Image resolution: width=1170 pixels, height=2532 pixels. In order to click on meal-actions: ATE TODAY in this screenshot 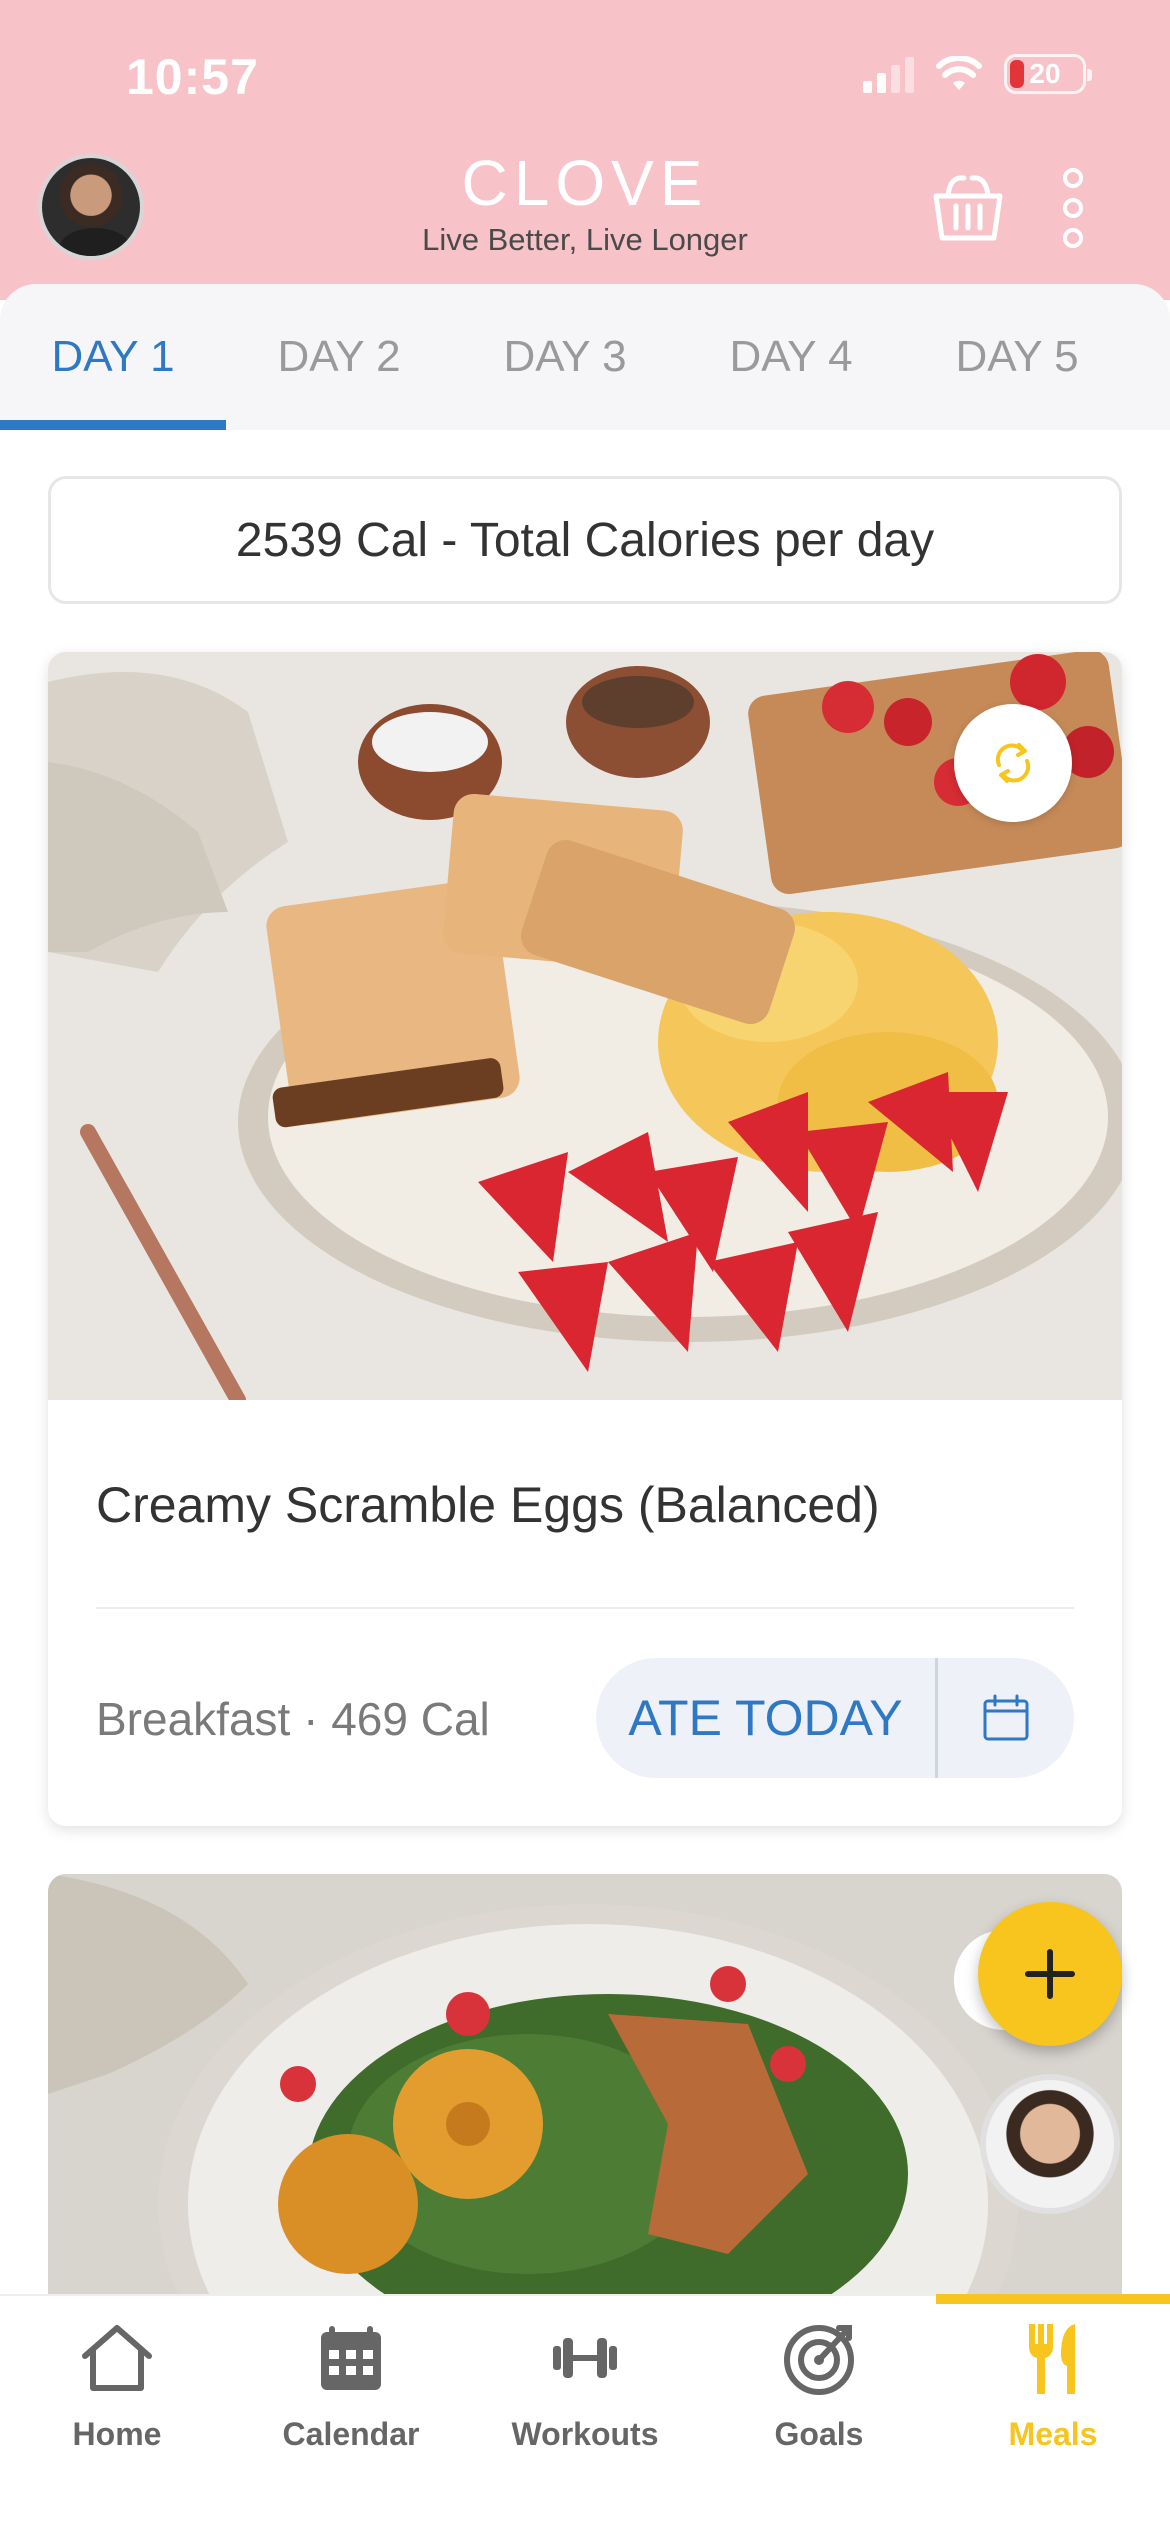, I will do `click(835, 1718)`.